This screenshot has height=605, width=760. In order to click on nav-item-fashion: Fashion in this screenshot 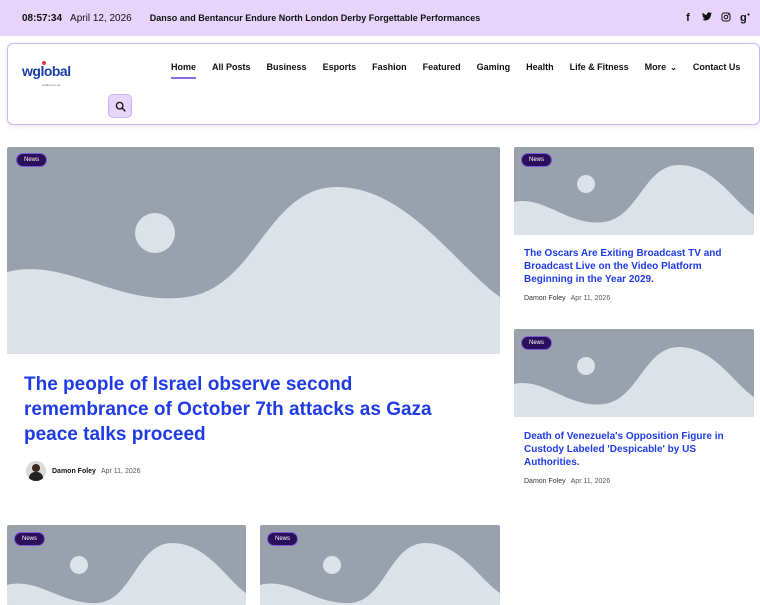, I will do `click(389, 67)`.